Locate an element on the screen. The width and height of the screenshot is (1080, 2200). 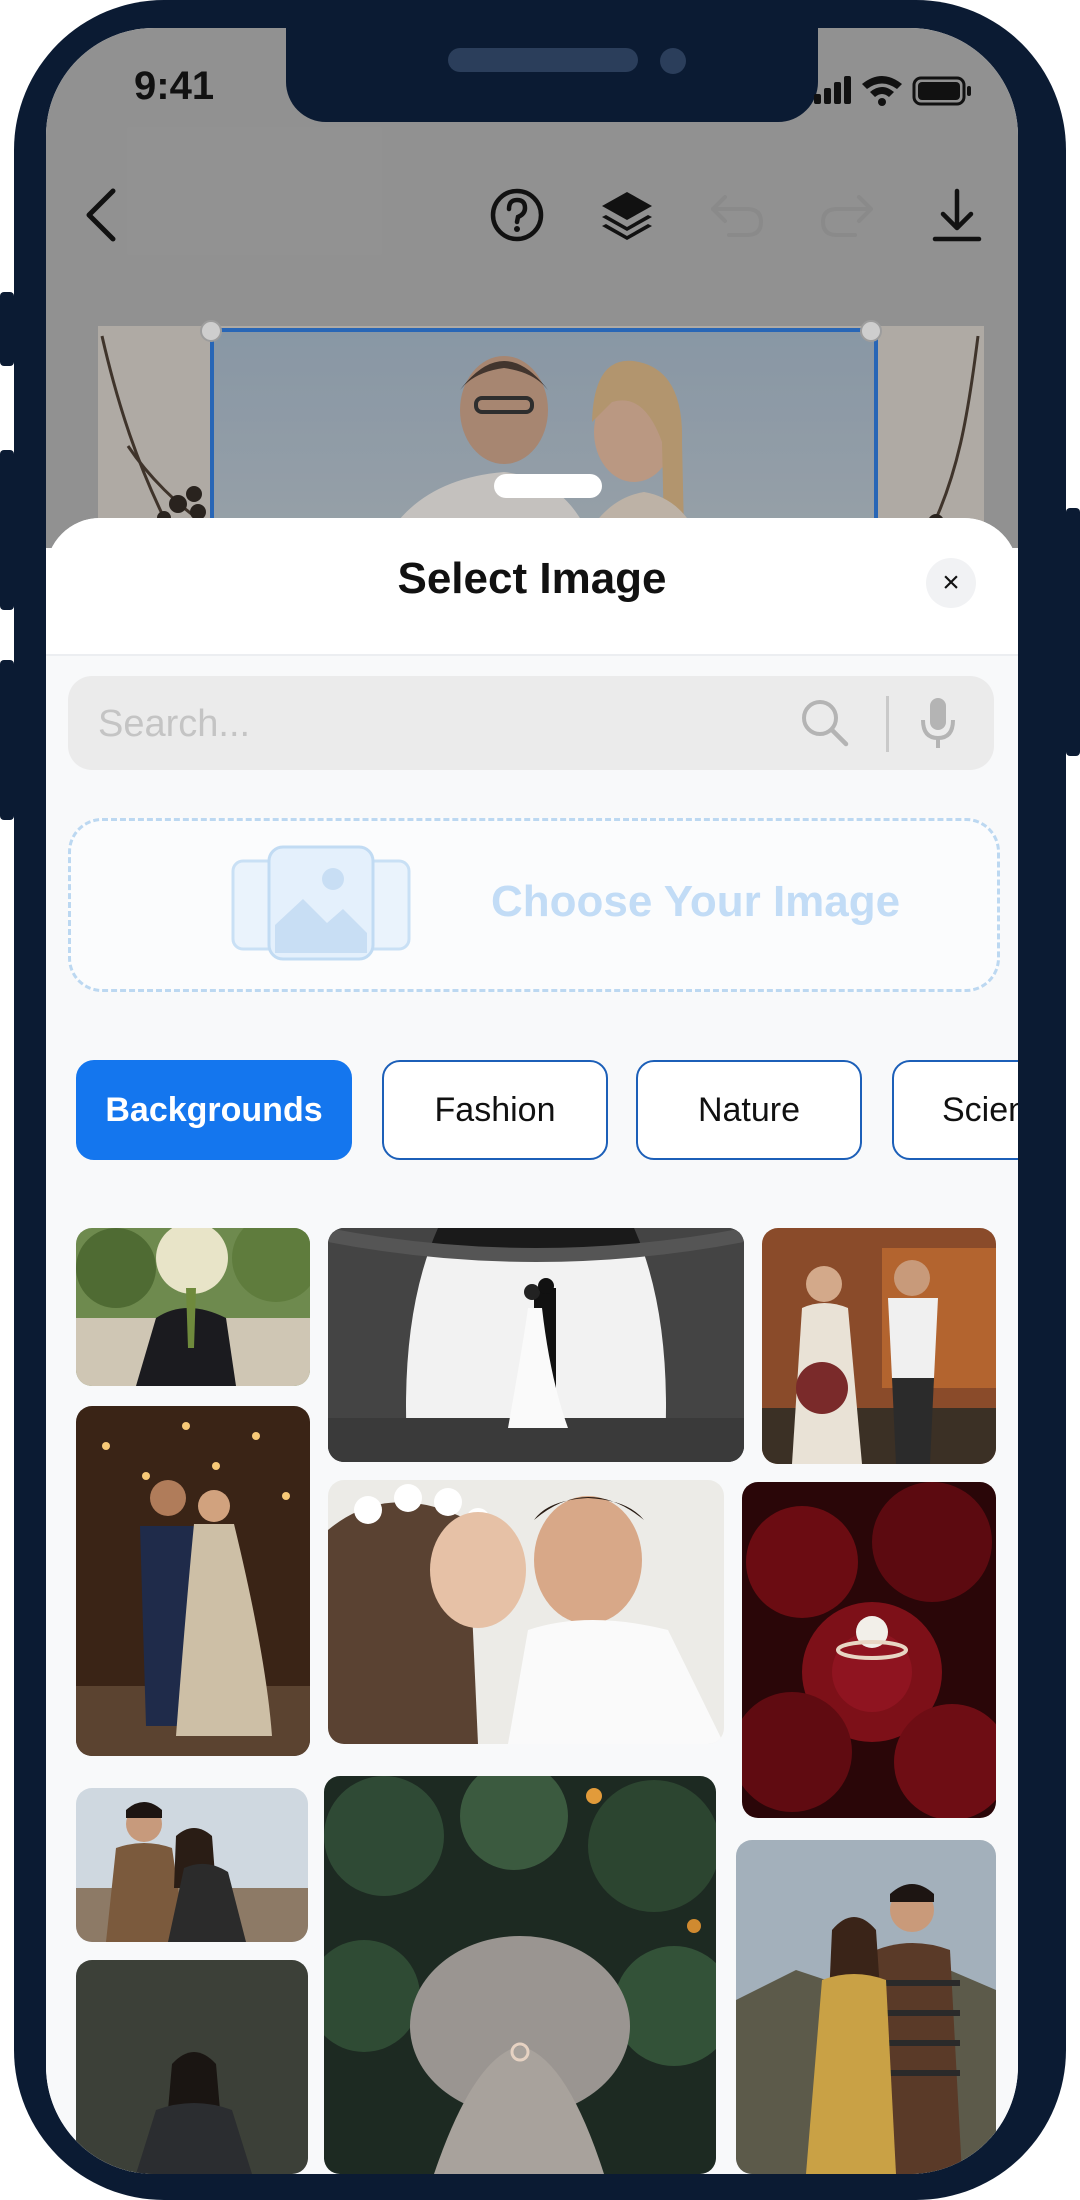
help-button is located at coordinates (517, 215).